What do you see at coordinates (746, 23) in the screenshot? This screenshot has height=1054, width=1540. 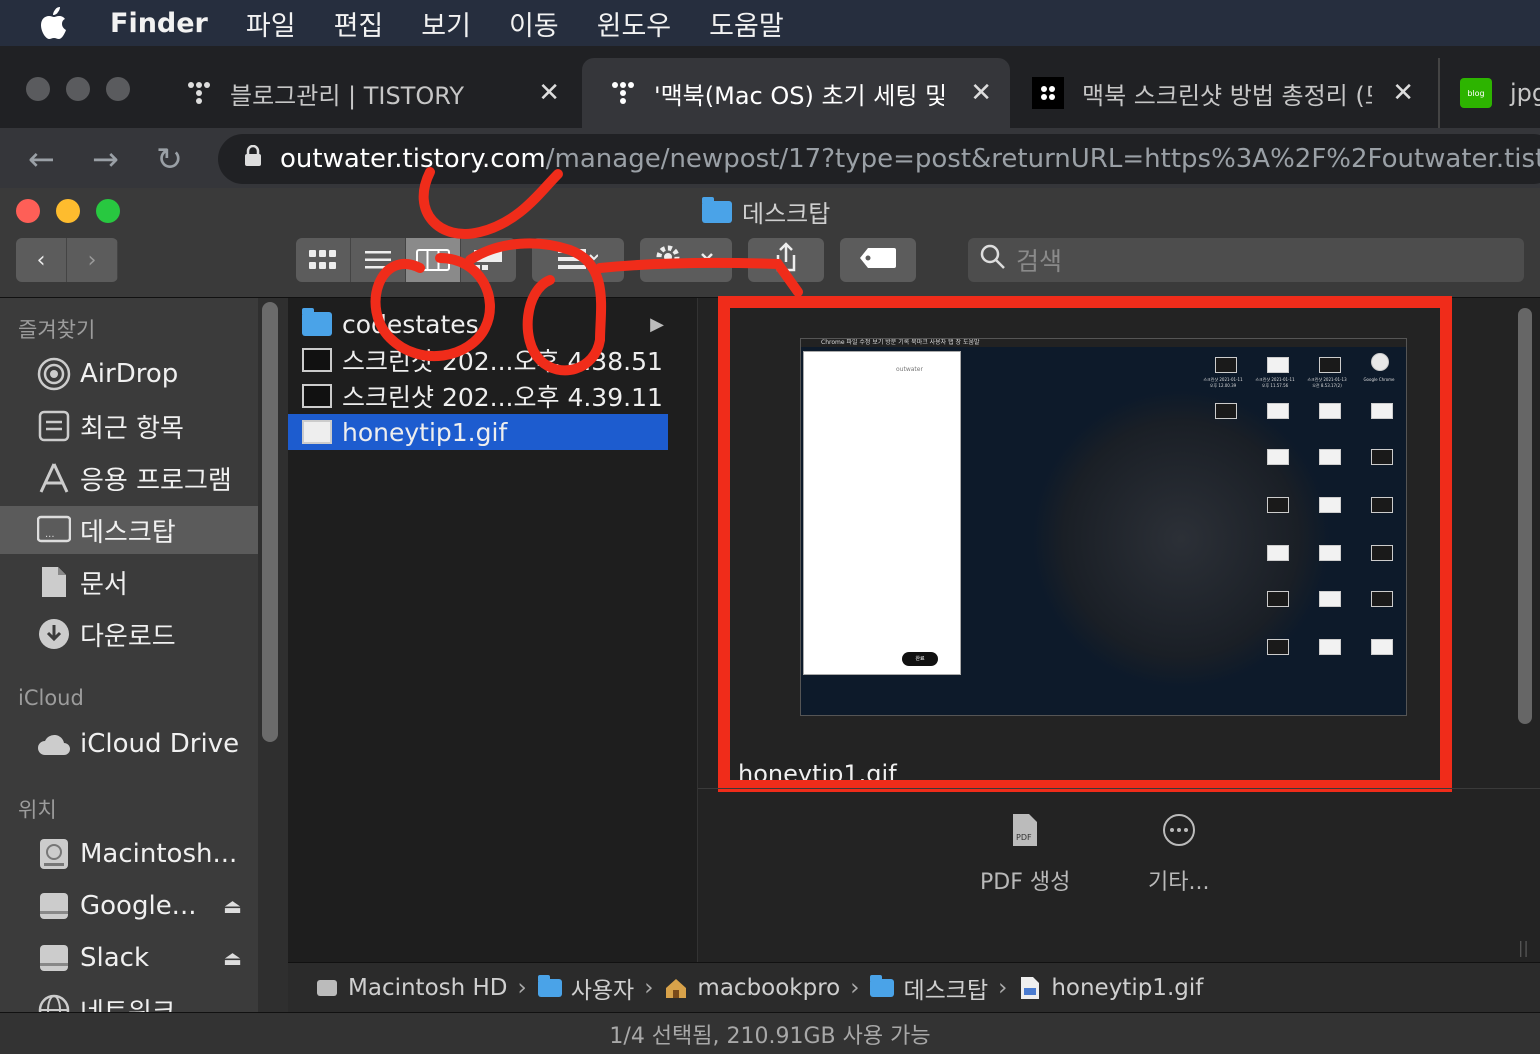 I see `menu-help: 도움말` at bounding box center [746, 23].